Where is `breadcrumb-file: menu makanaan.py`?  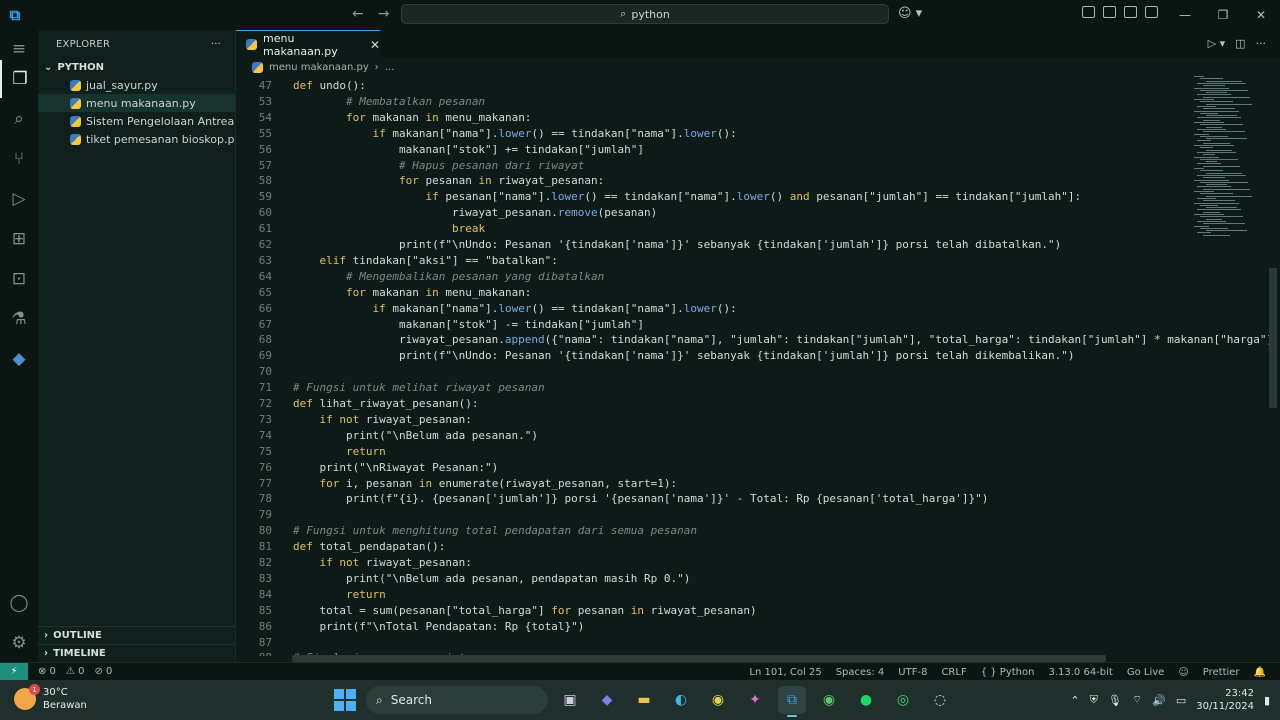
breadcrumb-file: menu makanaan.py is located at coordinates (319, 67).